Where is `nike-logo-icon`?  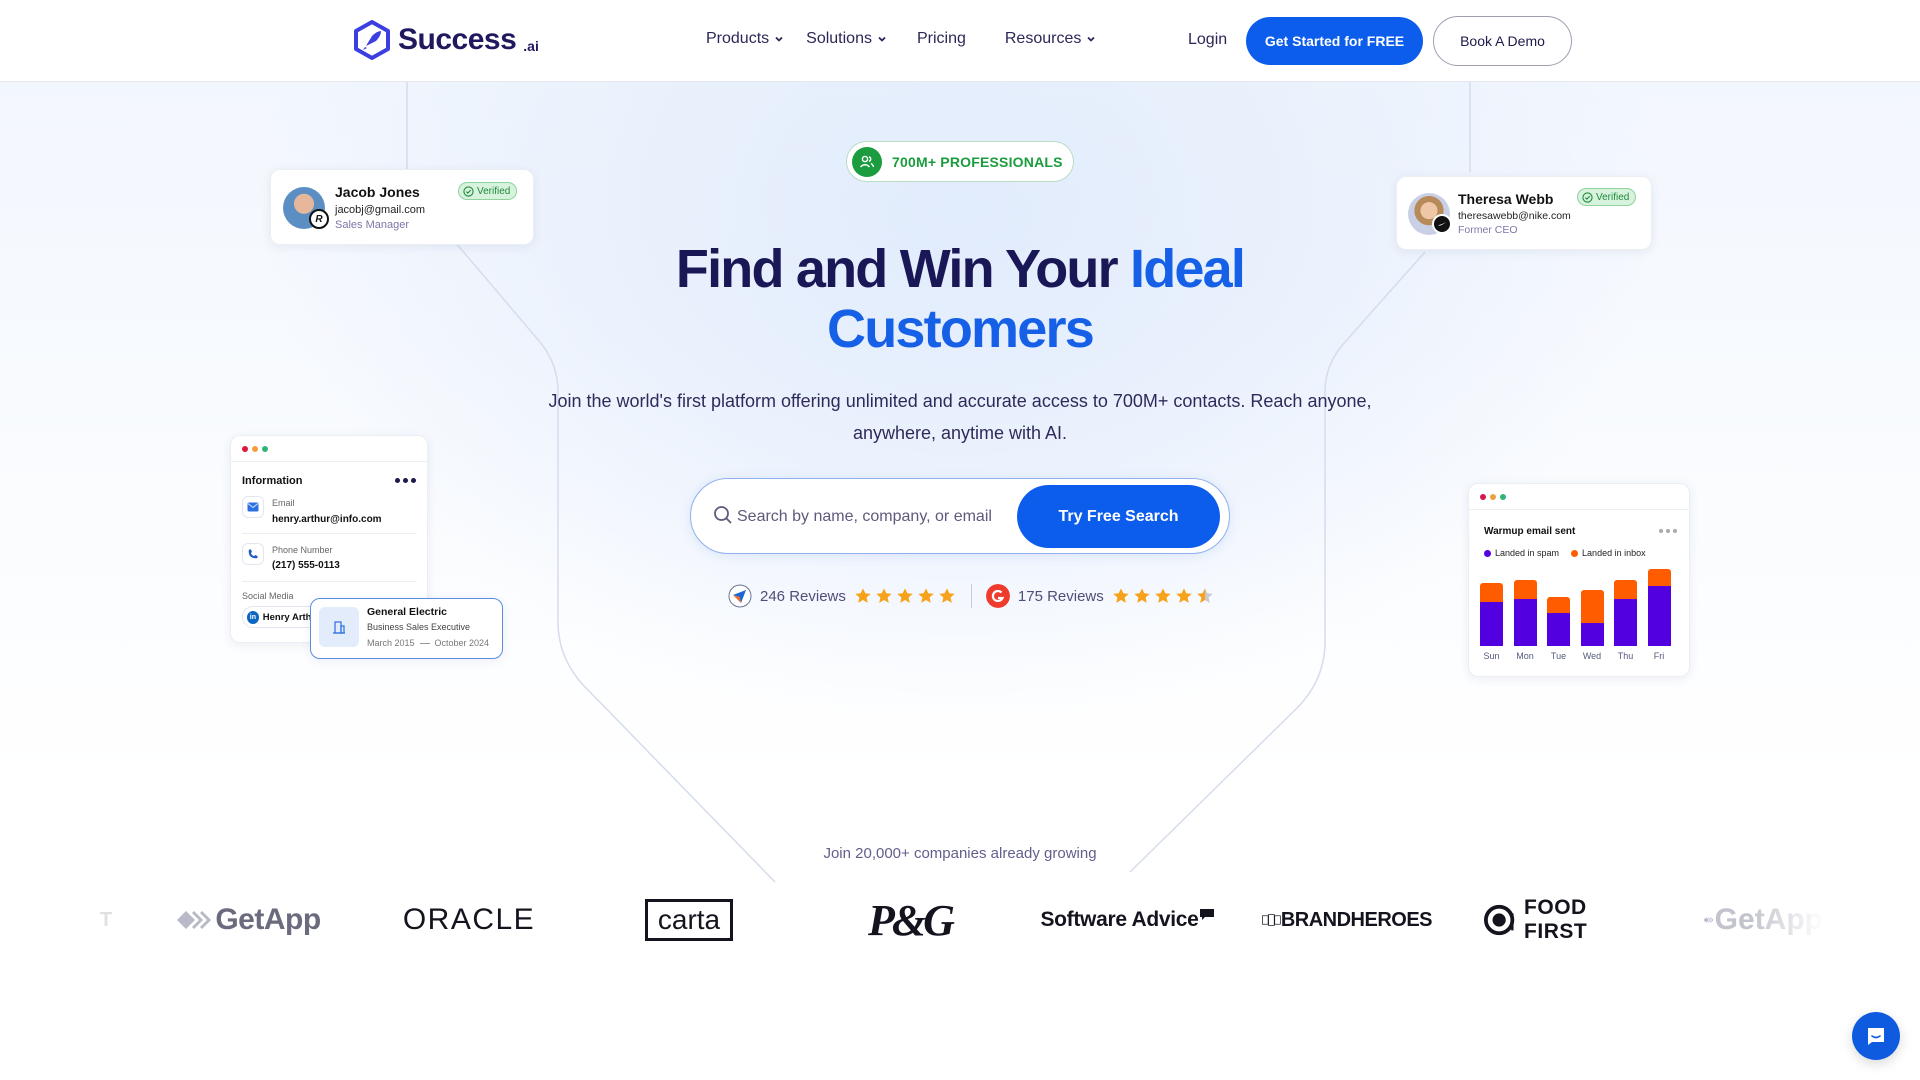 nike-logo-icon is located at coordinates (1442, 224).